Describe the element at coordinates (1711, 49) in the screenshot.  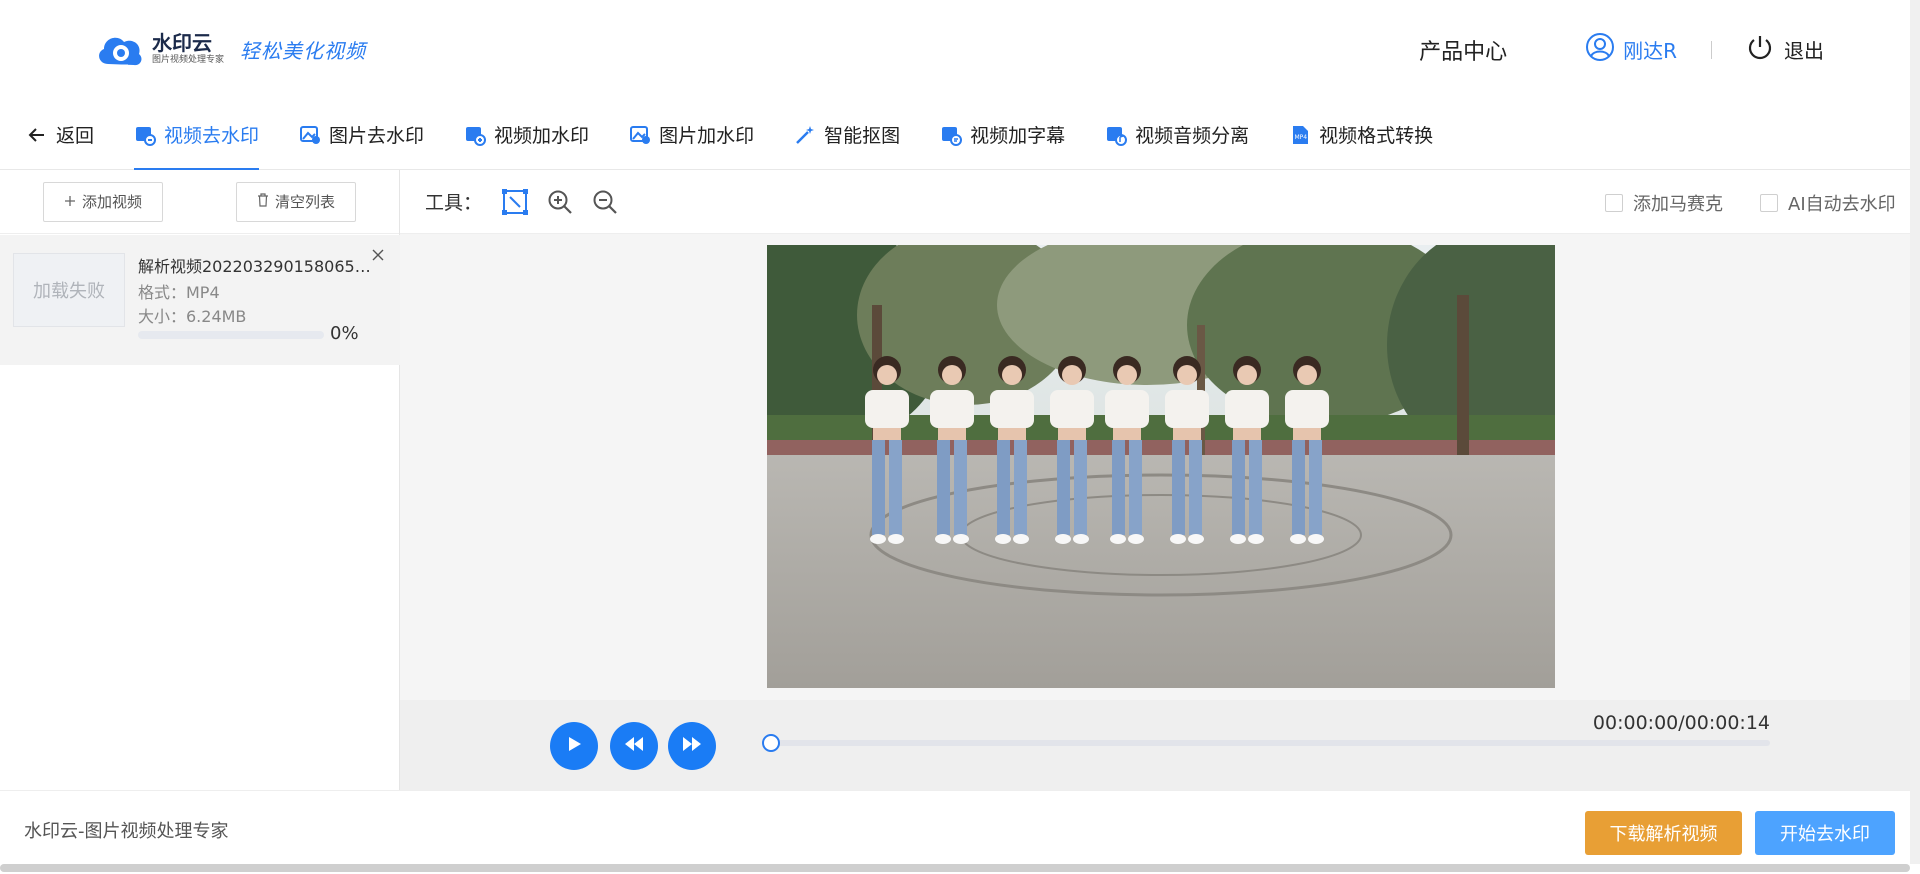
I see `header-divider` at that location.